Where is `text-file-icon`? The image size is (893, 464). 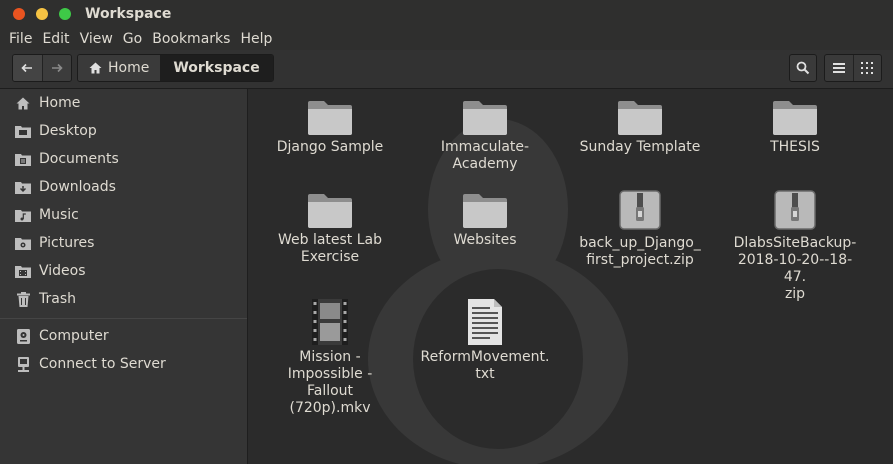
text-file-icon is located at coordinates (485, 322).